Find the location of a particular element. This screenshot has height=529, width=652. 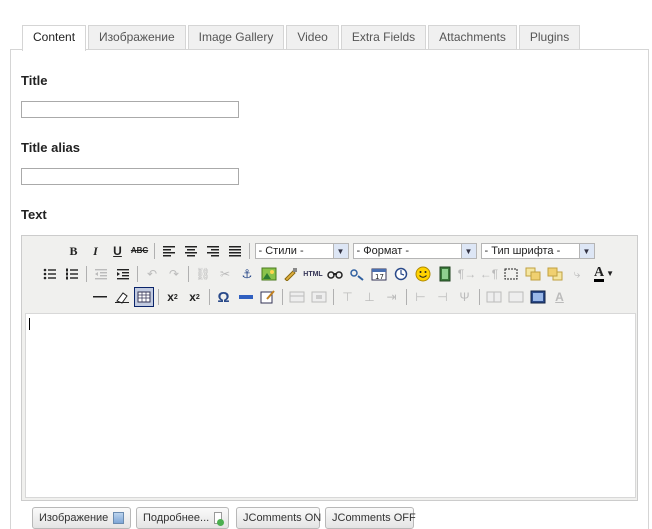

layer-icon is located at coordinates (511, 274).